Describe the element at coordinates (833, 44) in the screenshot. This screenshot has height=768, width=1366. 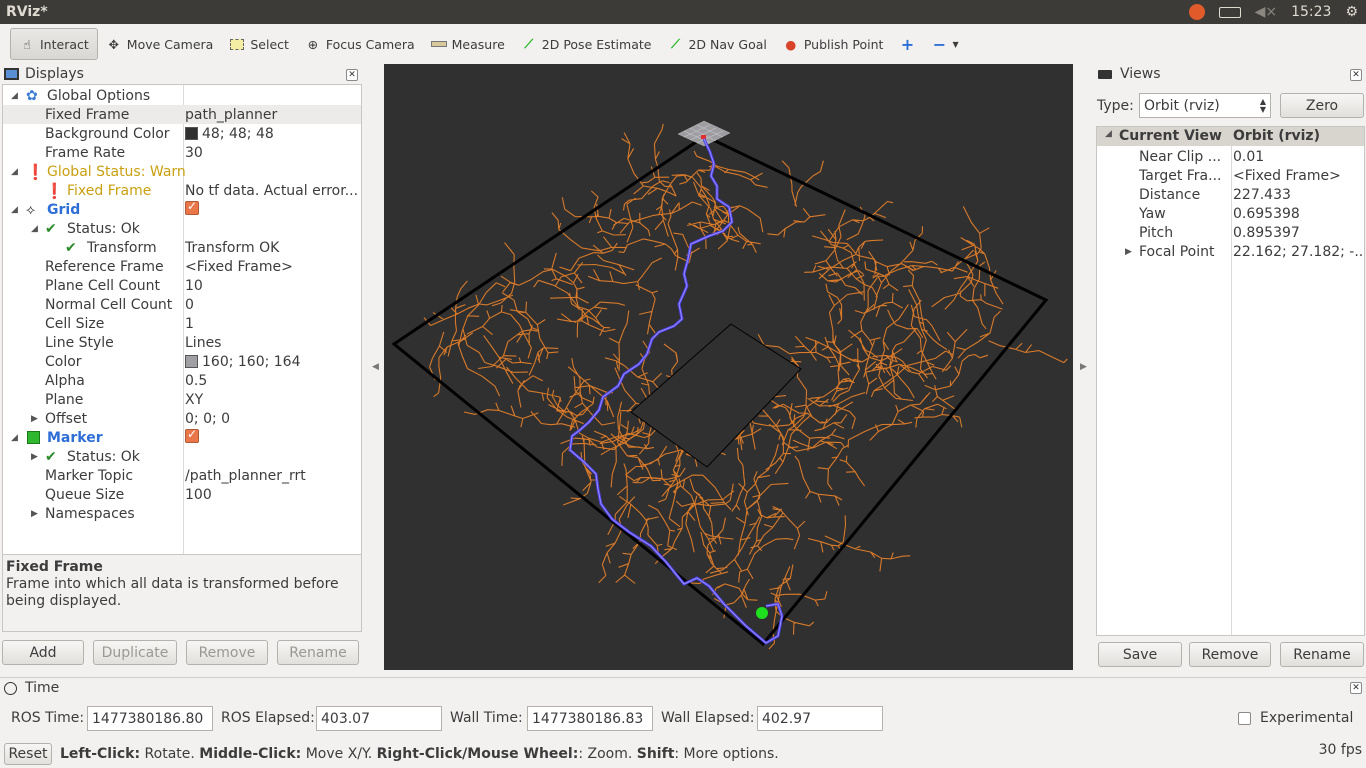
I see `publish-point-tool-button: ● Publish Point` at that location.